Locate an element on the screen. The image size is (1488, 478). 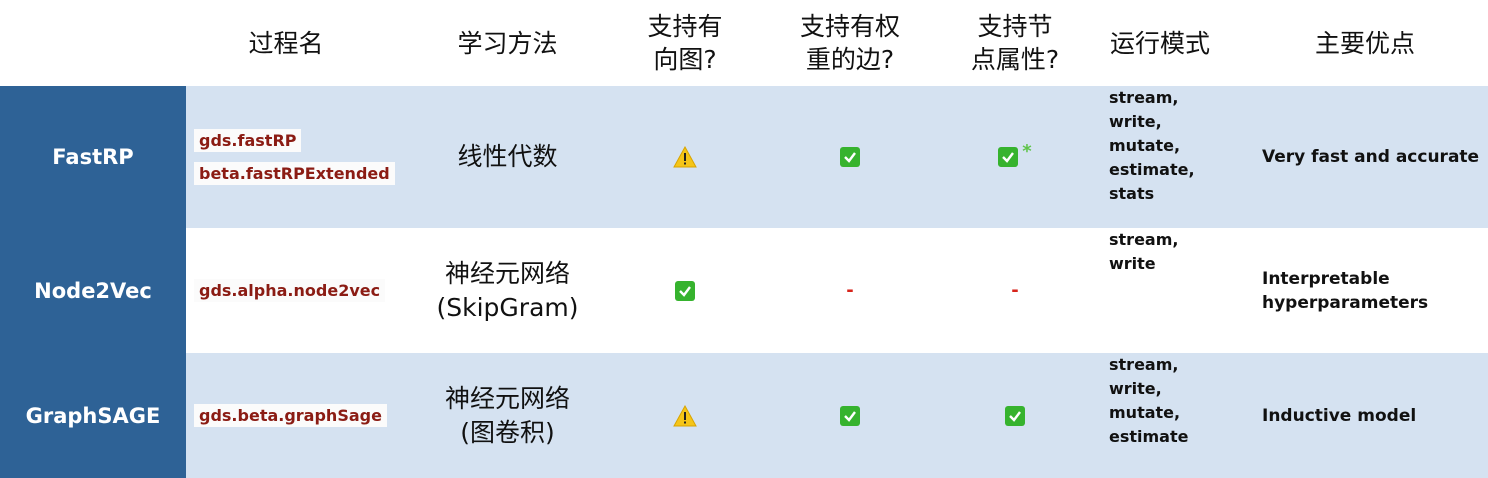
row-label-fastrp: FastRP is located at coordinates (93, 157).